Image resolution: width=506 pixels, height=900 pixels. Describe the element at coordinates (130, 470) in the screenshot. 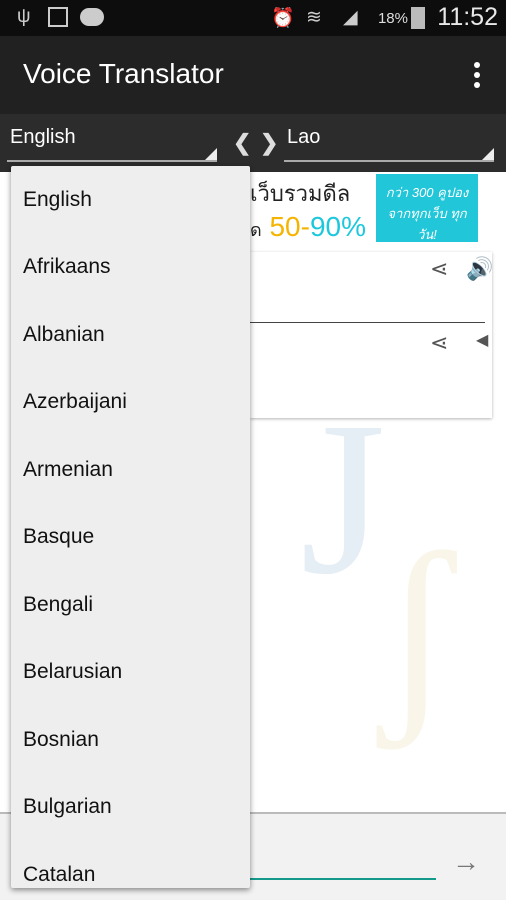

I see `dropdown-item: Armenian` at that location.